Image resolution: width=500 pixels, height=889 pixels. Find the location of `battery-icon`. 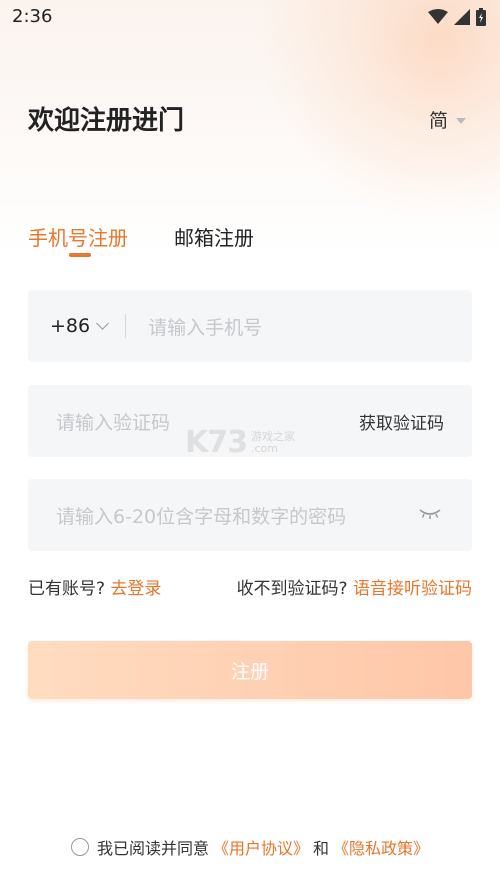

battery-icon is located at coordinates (481, 17).